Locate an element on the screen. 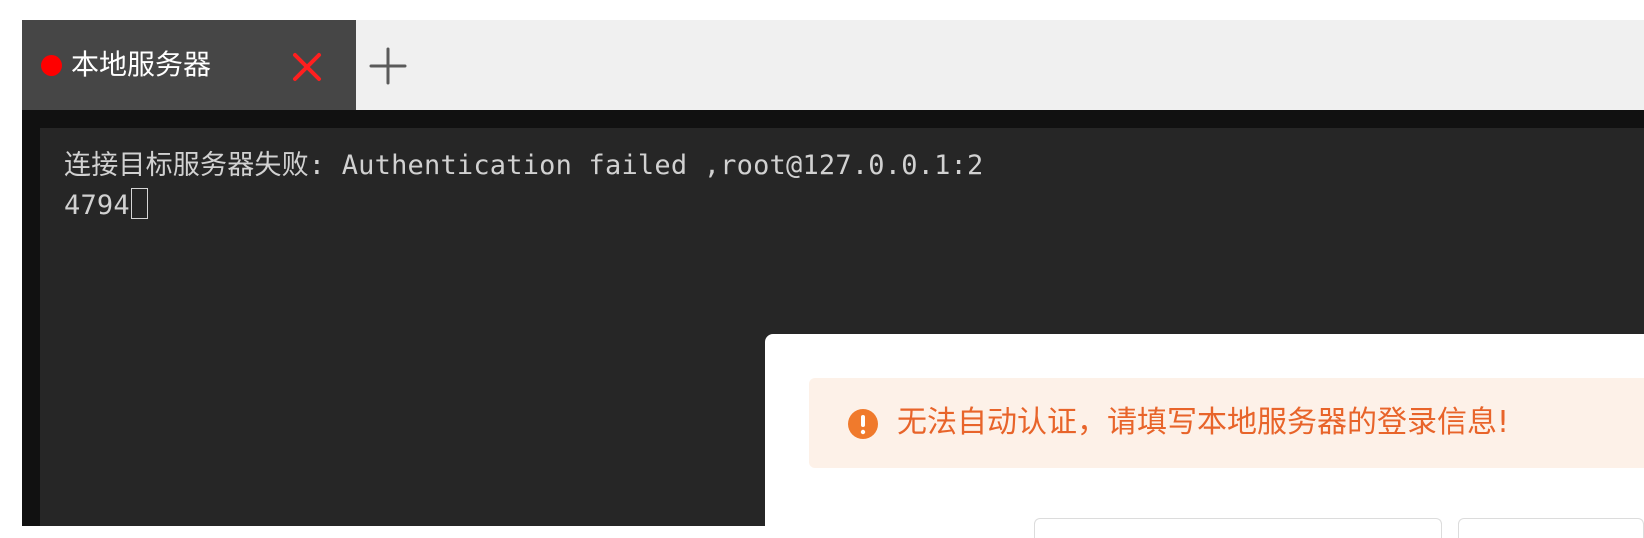 Image resolution: width=1644 pixels, height=538 pixels. close-icon is located at coordinates (307, 67).